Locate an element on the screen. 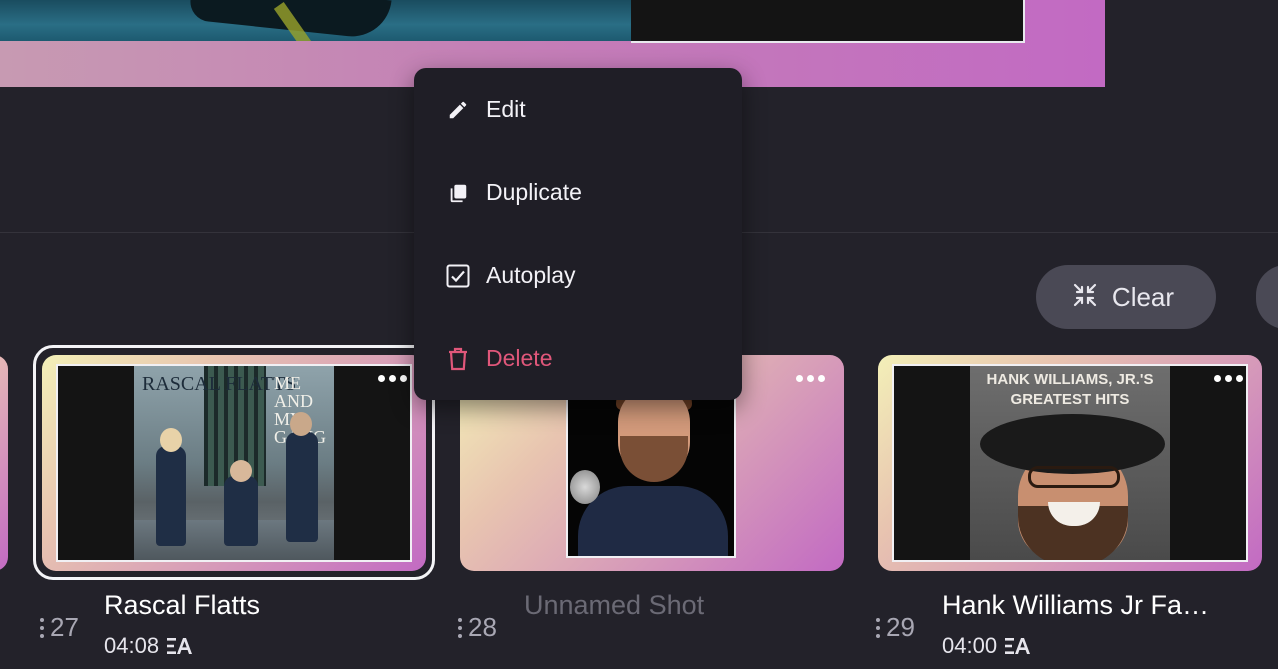 This screenshot has width=1278, height=669. shot-index: 29 is located at coordinates (895, 627).